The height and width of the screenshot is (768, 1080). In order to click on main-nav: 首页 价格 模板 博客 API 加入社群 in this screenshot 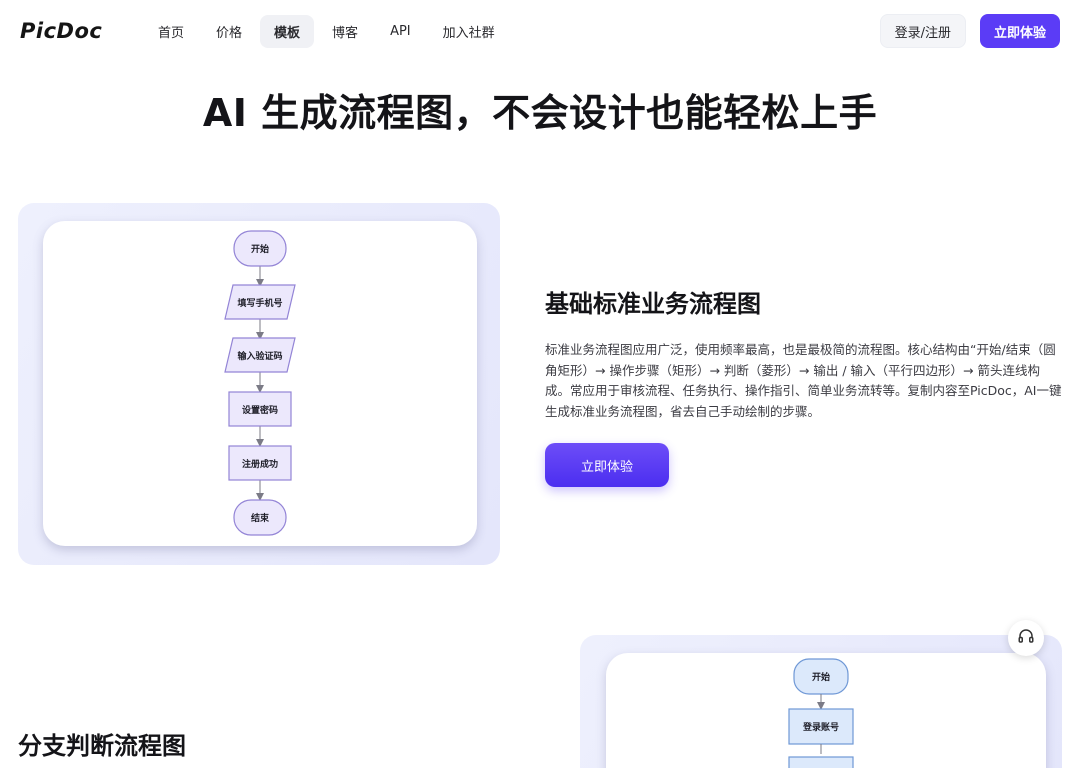, I will do `click(326, 31)`.